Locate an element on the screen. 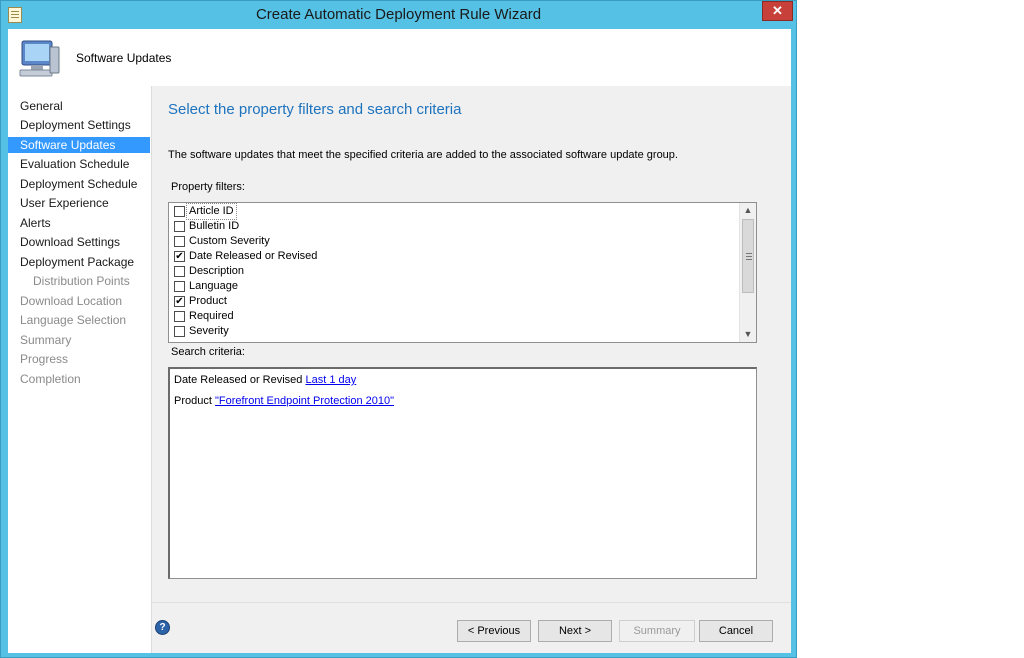 The width and height of the screenshot is (1024, 658). window-title: Create Automatic Deployment Rule Wizard is located at coordinates (398, 14).